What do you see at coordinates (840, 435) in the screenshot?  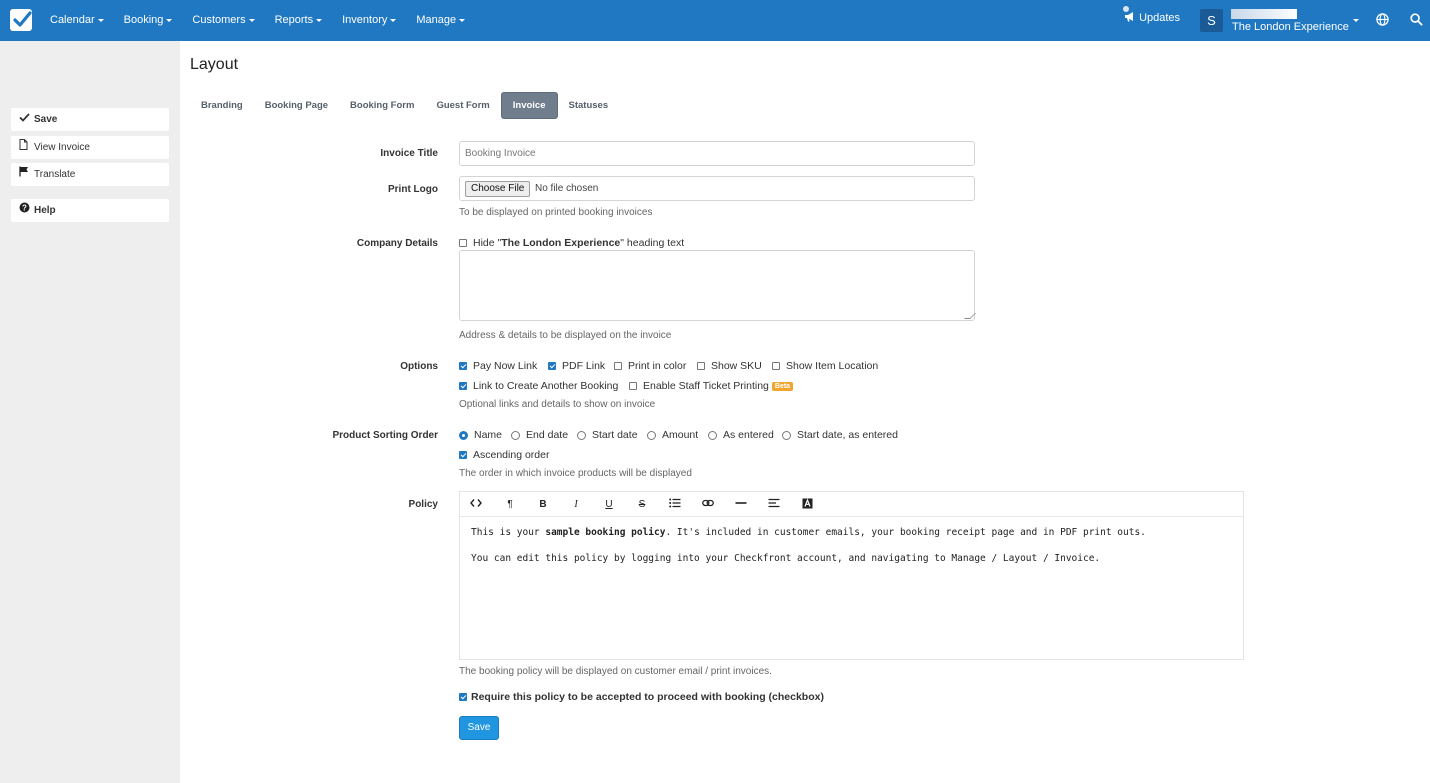 I see `sort-start-date-as-entered-radio: Start date, as entered` at bounding box center [840, 435].